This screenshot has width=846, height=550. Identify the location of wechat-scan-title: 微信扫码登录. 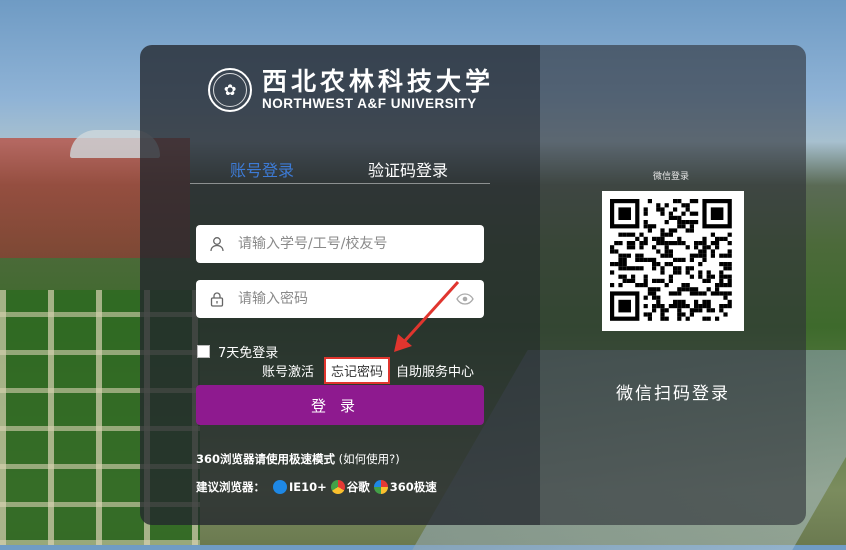
(673, 394).